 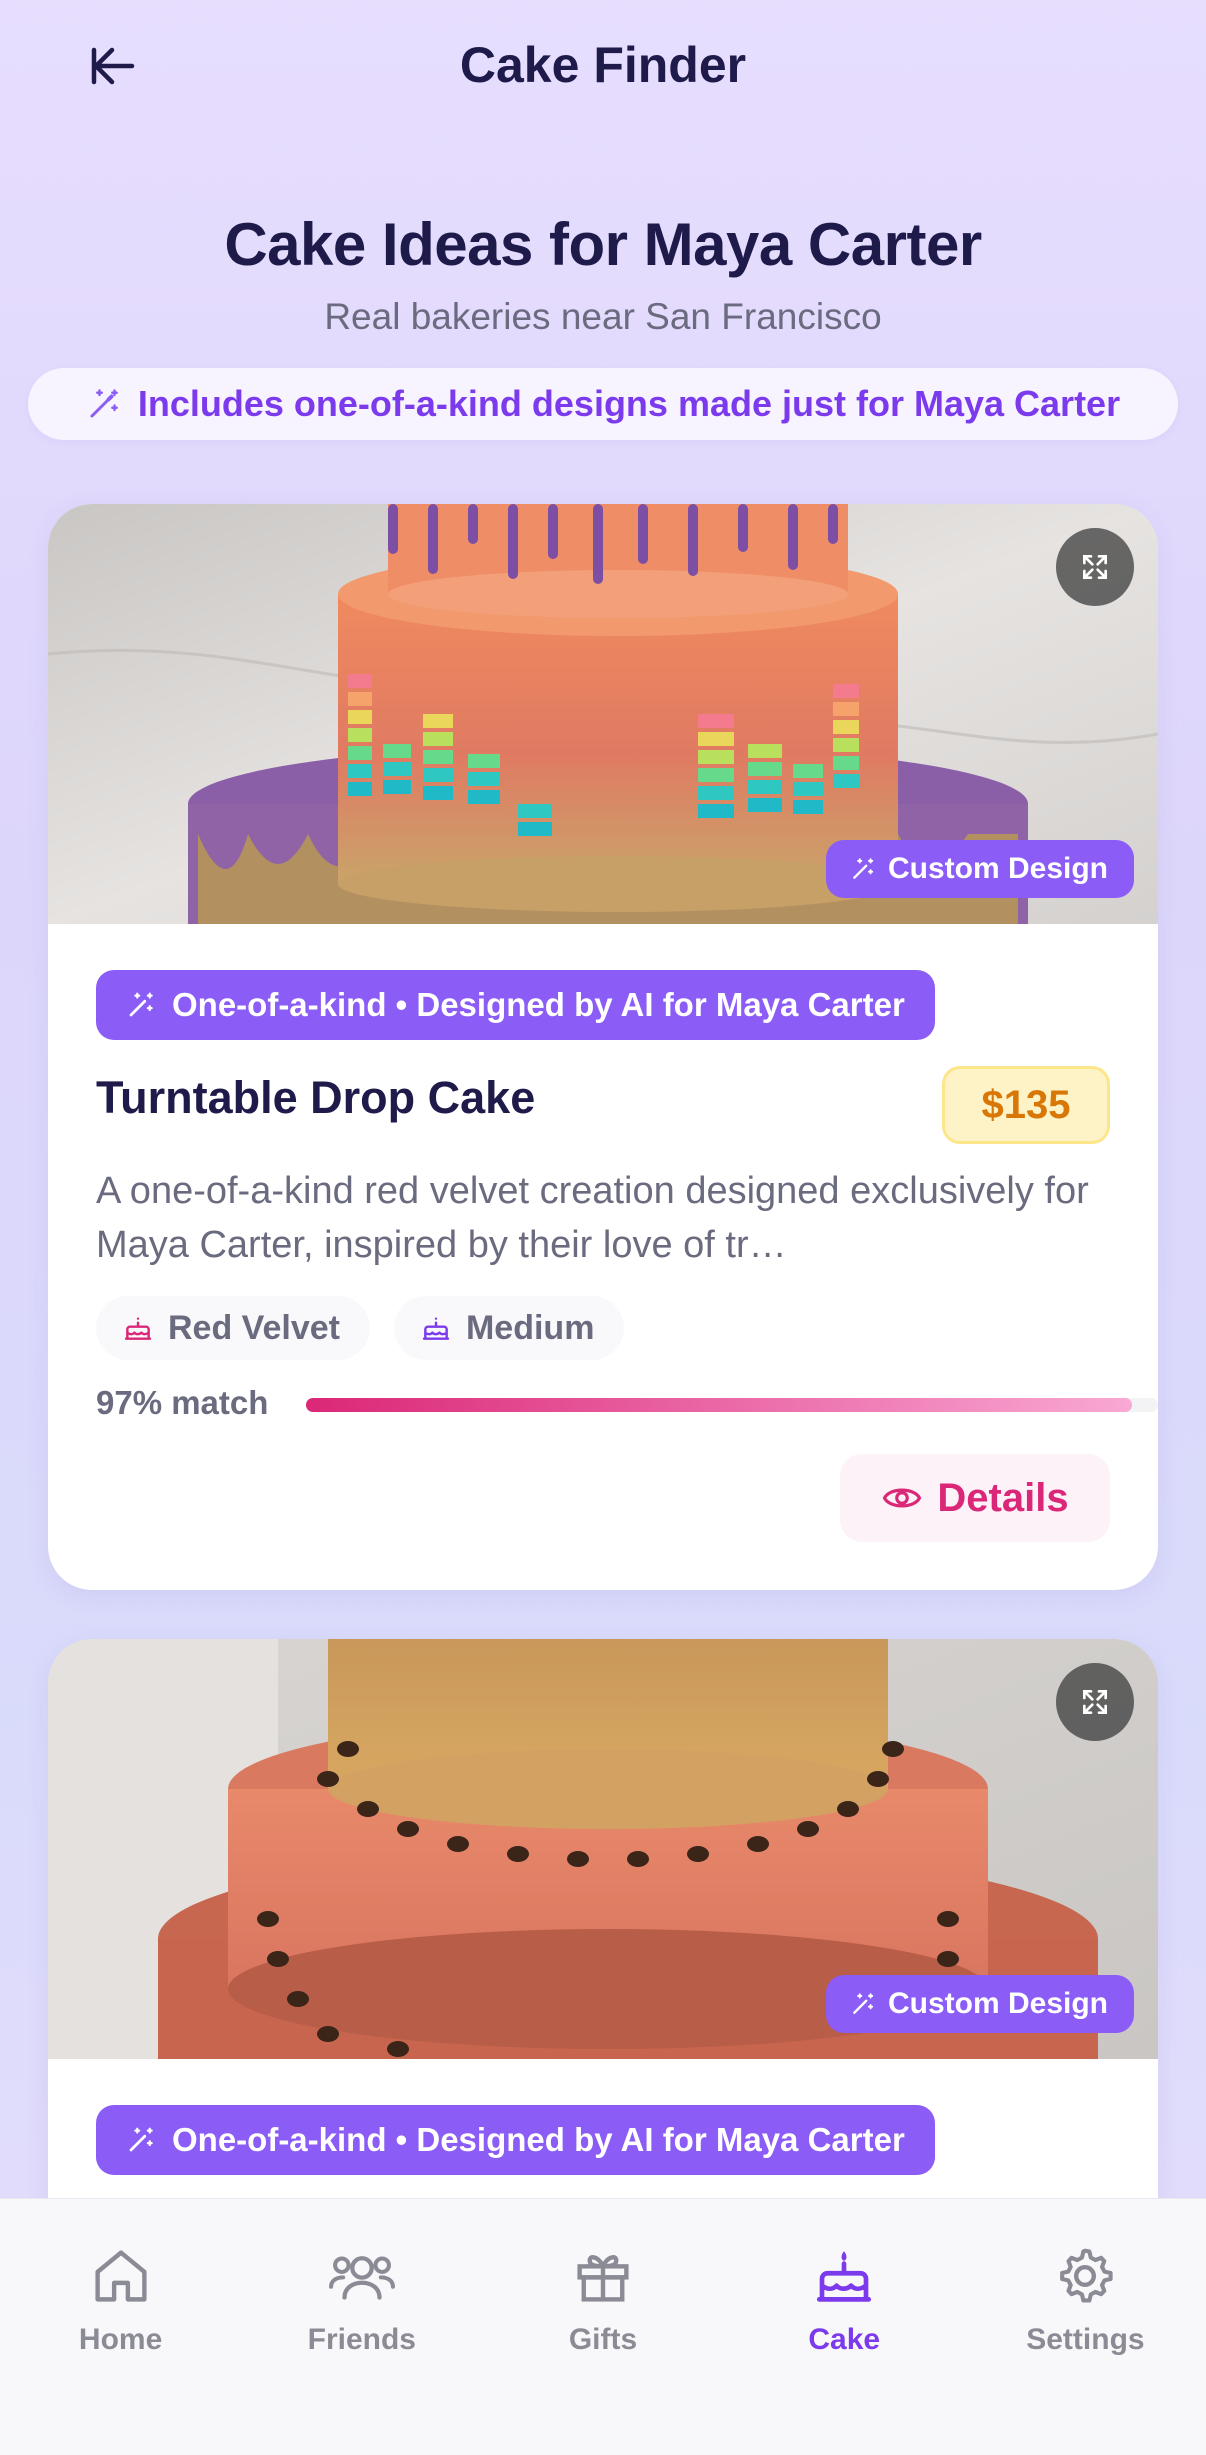 I want to click on home-icon, so click(x=121, y=2276).